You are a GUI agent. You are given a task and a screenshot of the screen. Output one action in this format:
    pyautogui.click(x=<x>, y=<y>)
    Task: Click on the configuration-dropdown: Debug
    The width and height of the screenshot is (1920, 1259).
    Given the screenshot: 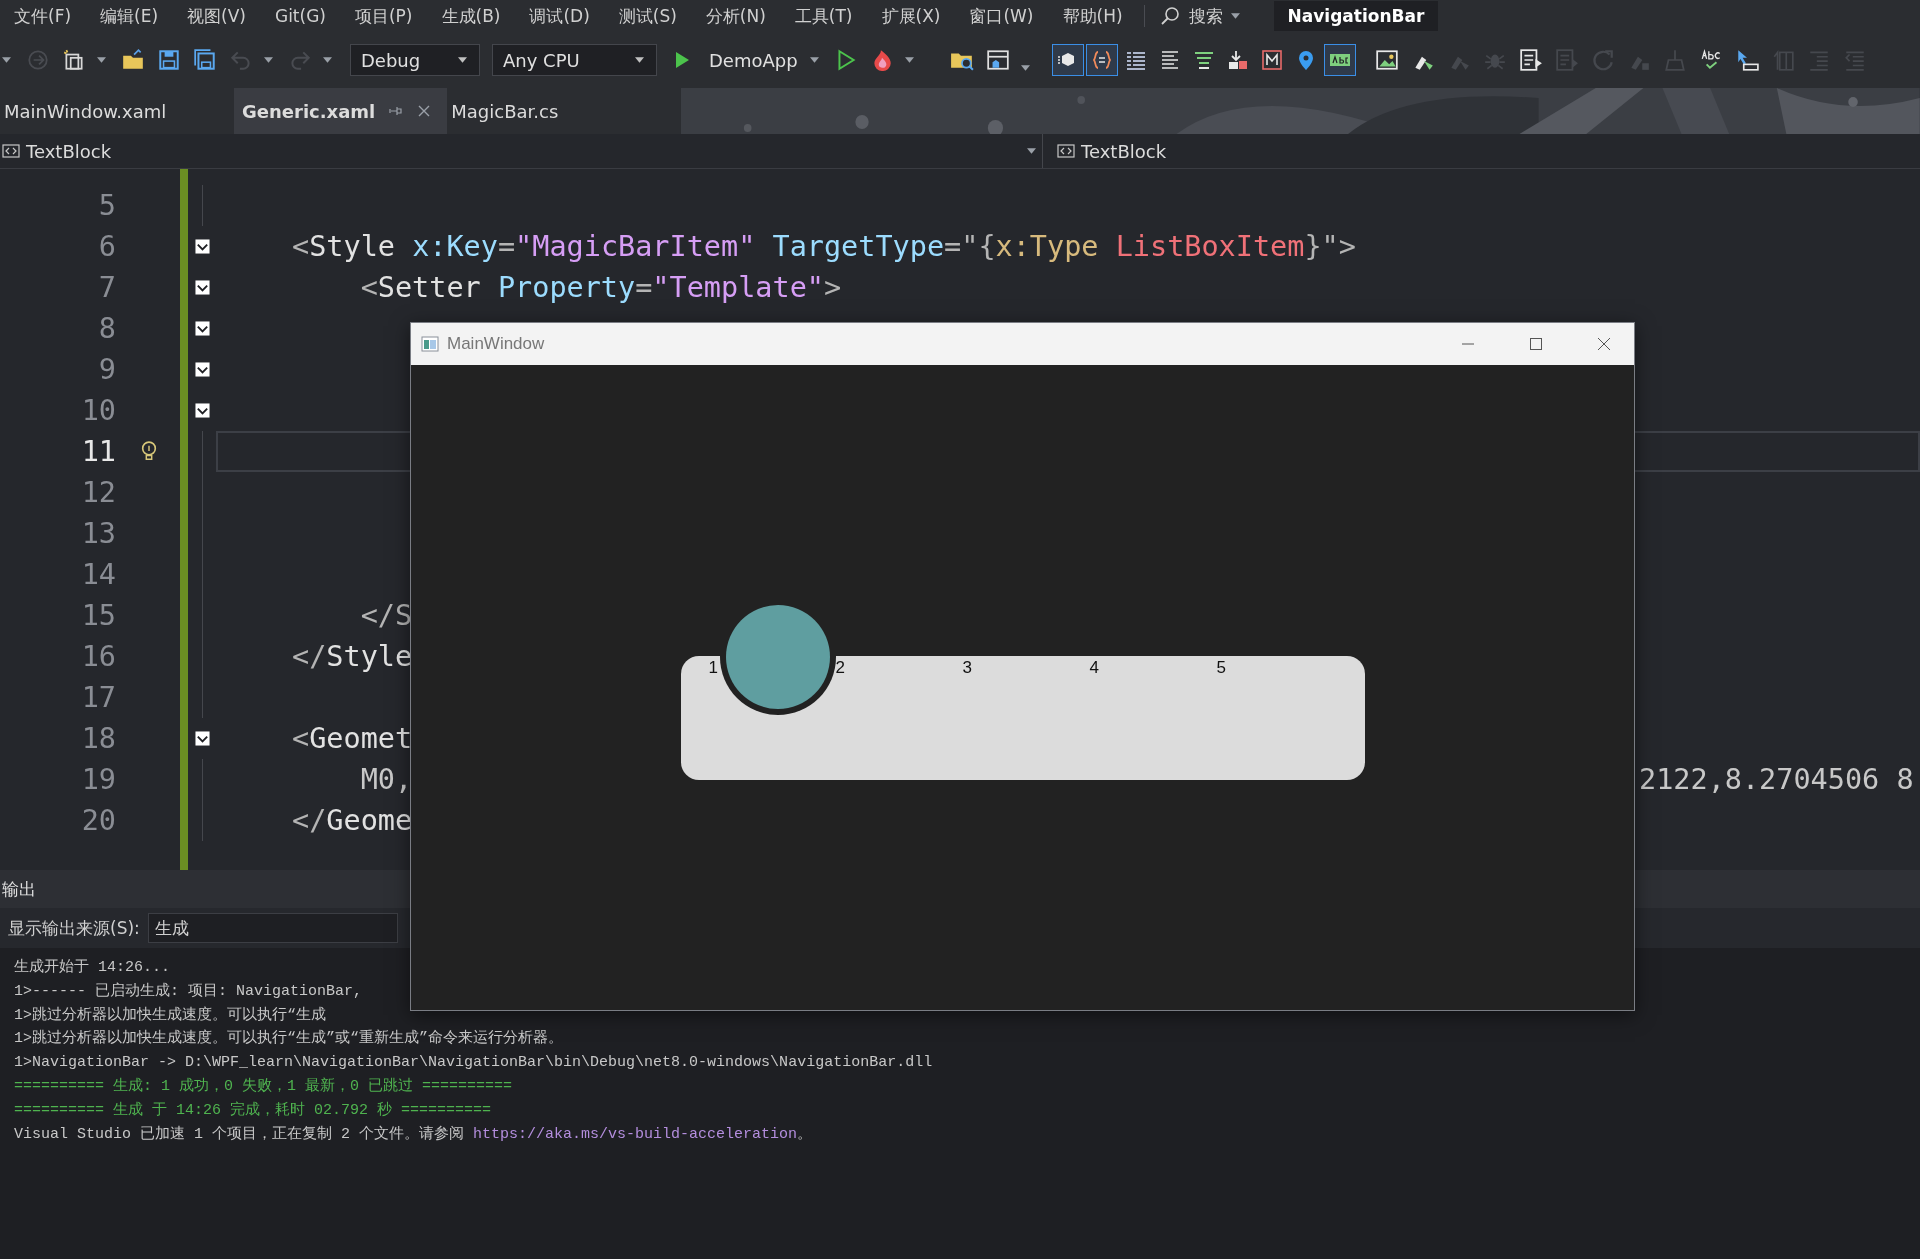 What is the action you would take?
    pyautogui.click(x=415, y=60)
    